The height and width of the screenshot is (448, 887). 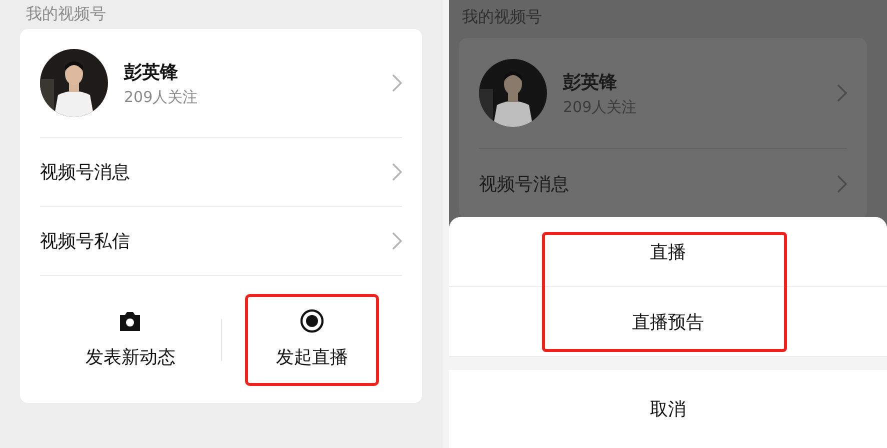 What do you see at coordinates (66, 14) in the screenshot?
I see `section-title: 我的视频号` at bounding box center [66, 14].